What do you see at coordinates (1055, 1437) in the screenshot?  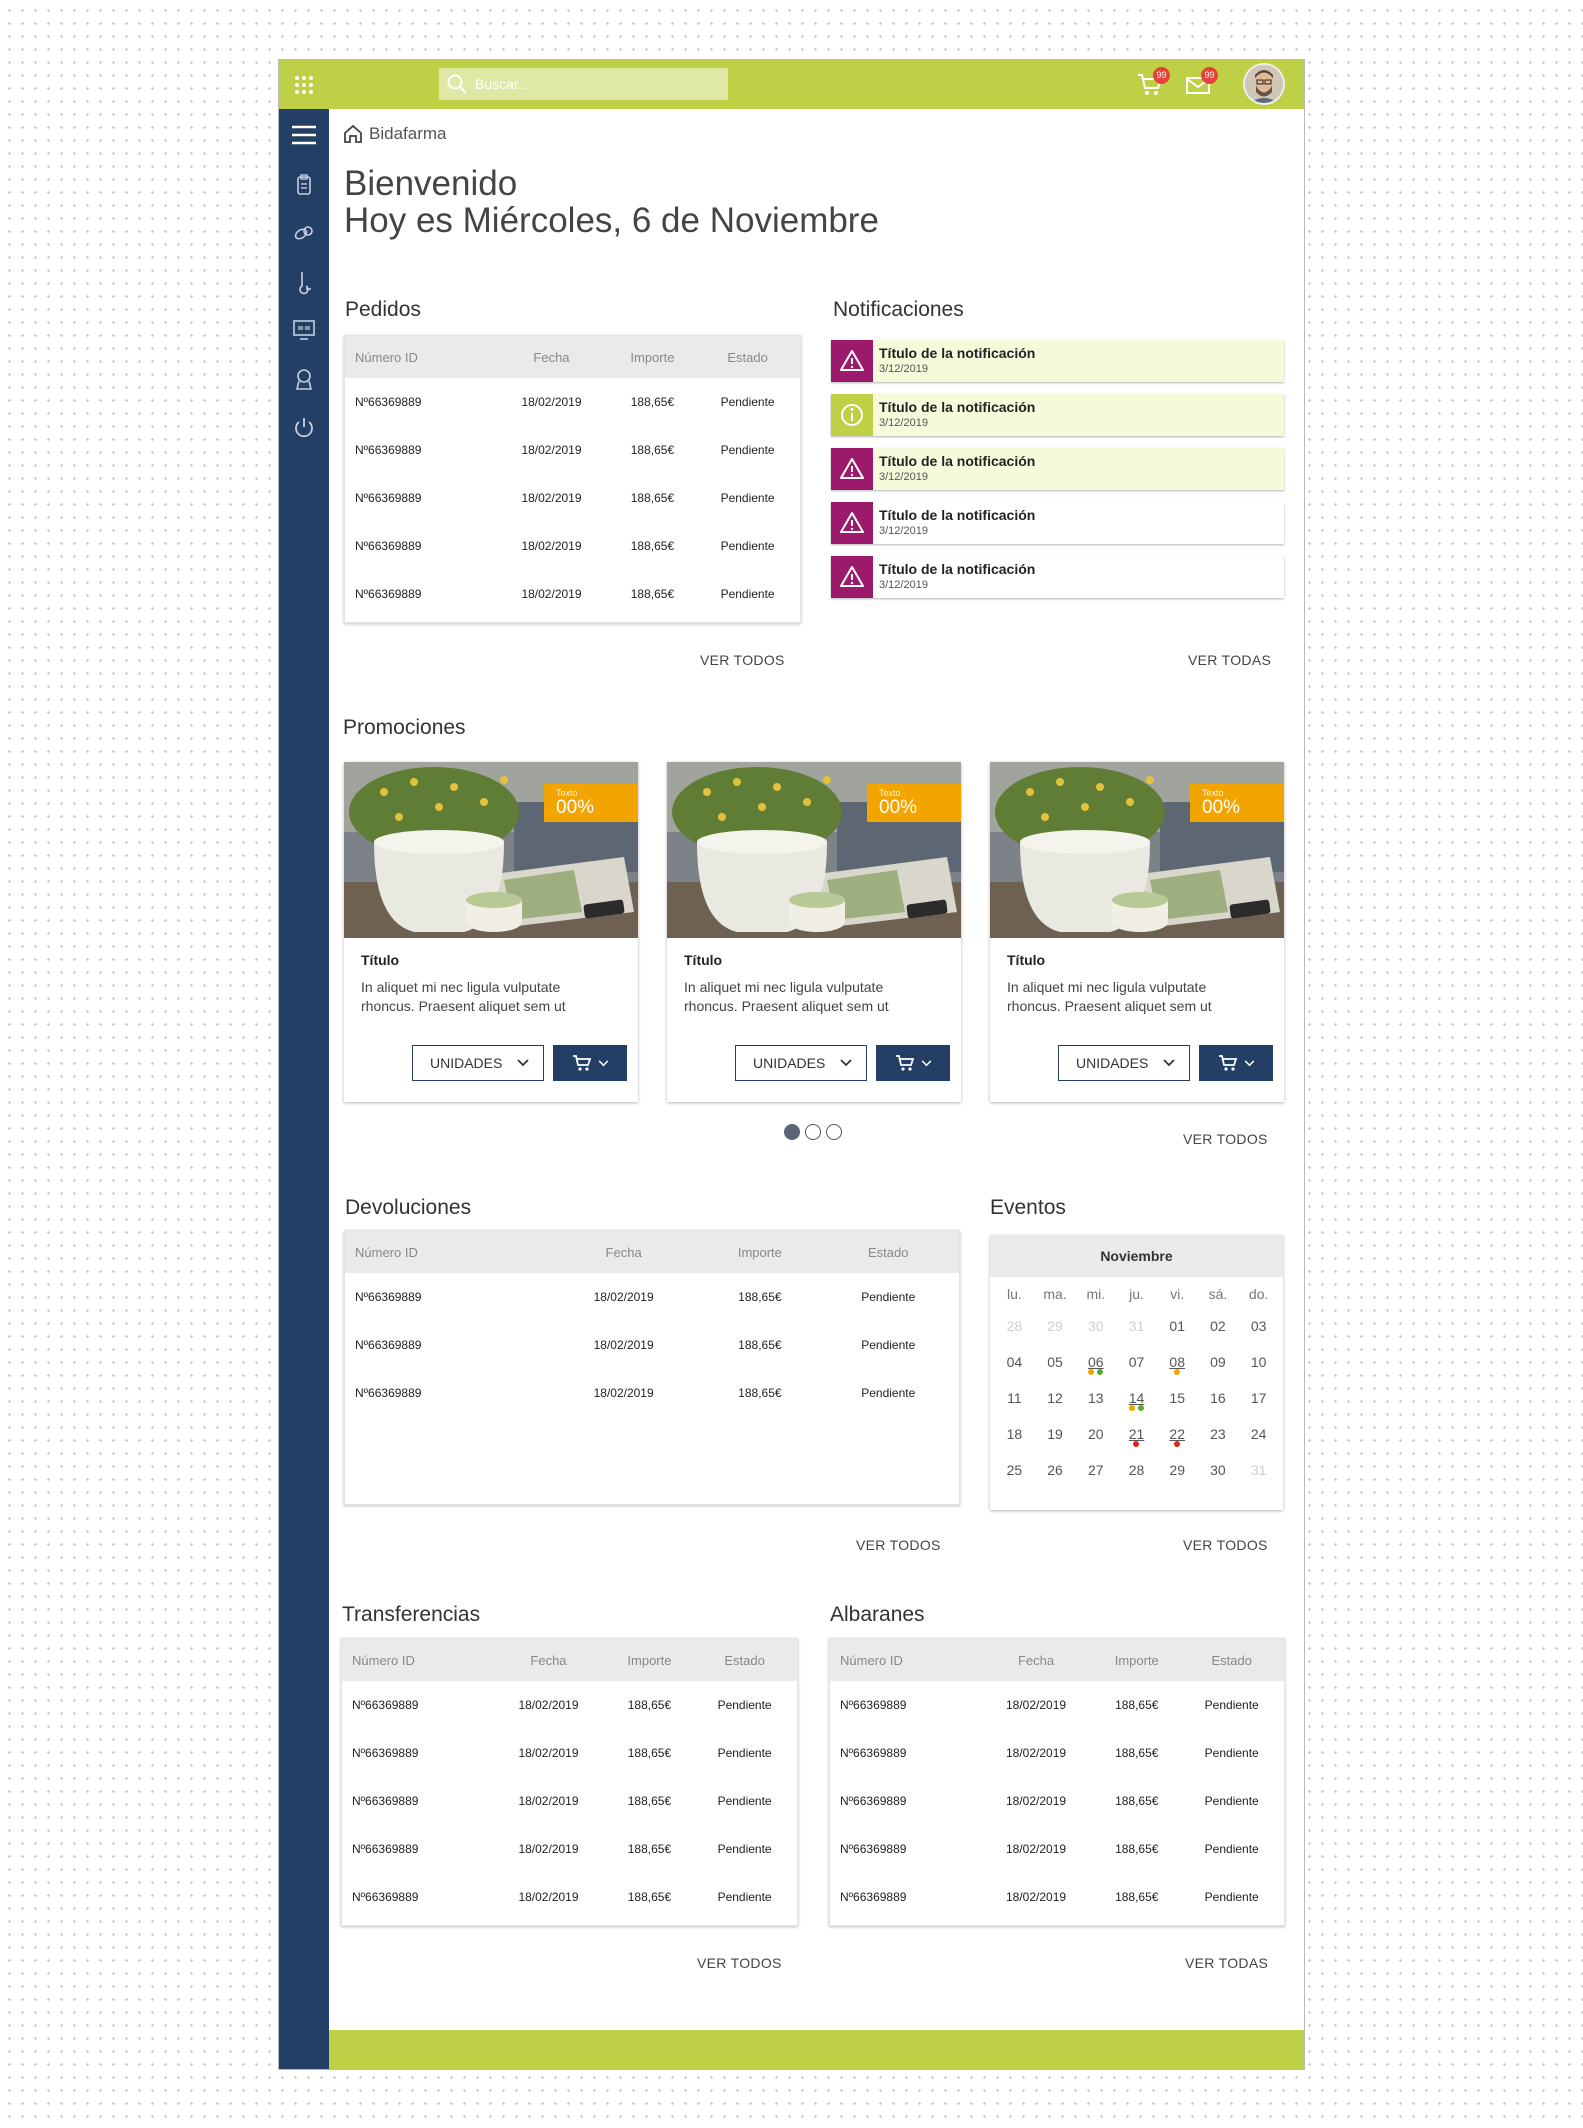 I see `calendar-day: 19` at bounding box center [1055, 1437].